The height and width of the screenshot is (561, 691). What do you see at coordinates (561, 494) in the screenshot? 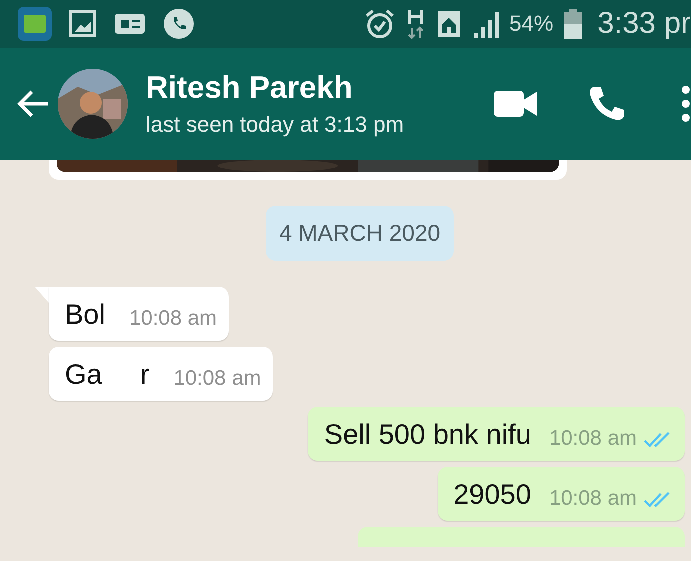
I see `outgoing-message: 29050 10:08 am` at bounding box center [561, 494].